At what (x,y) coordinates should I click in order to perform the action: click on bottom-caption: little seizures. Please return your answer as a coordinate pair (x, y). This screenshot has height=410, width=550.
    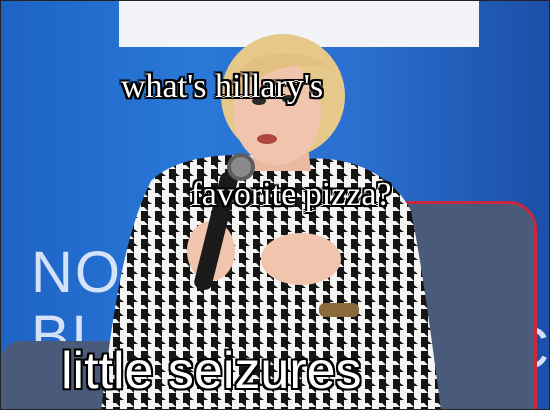
    Looking at the image, I should click on (211, 371).